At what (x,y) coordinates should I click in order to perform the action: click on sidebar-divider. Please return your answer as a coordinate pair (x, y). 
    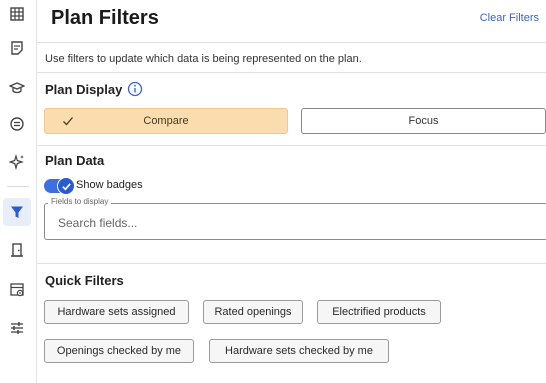
    Looking at the image, I should click on (18, 186).